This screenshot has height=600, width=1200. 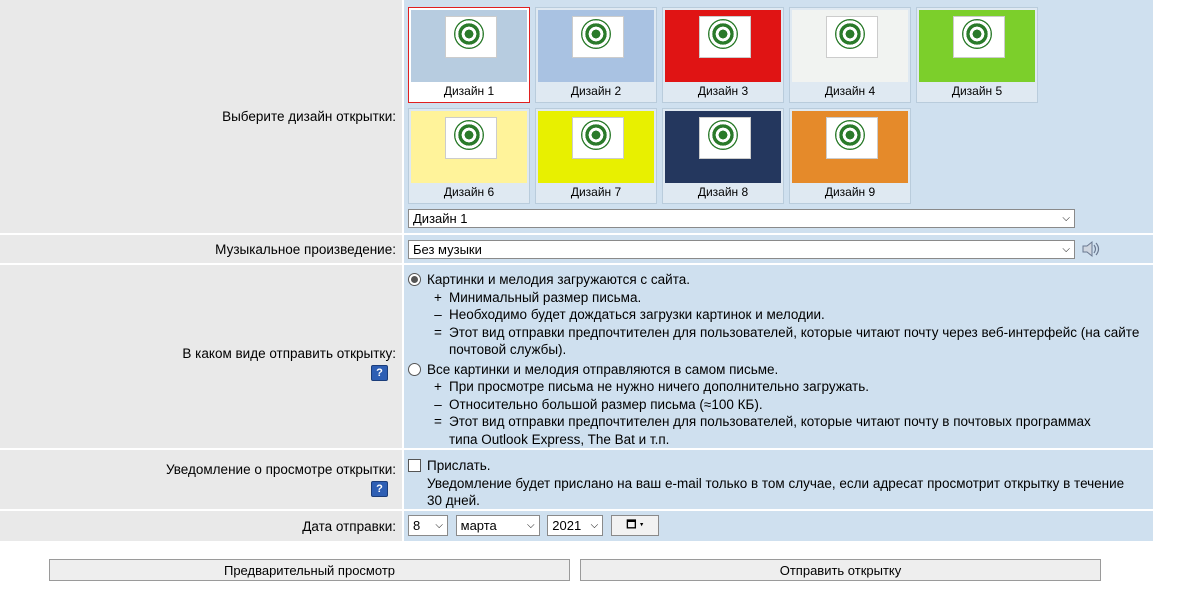 I want to click on design-thumb-label: Дизайн 8, so click(x=723, y=192).